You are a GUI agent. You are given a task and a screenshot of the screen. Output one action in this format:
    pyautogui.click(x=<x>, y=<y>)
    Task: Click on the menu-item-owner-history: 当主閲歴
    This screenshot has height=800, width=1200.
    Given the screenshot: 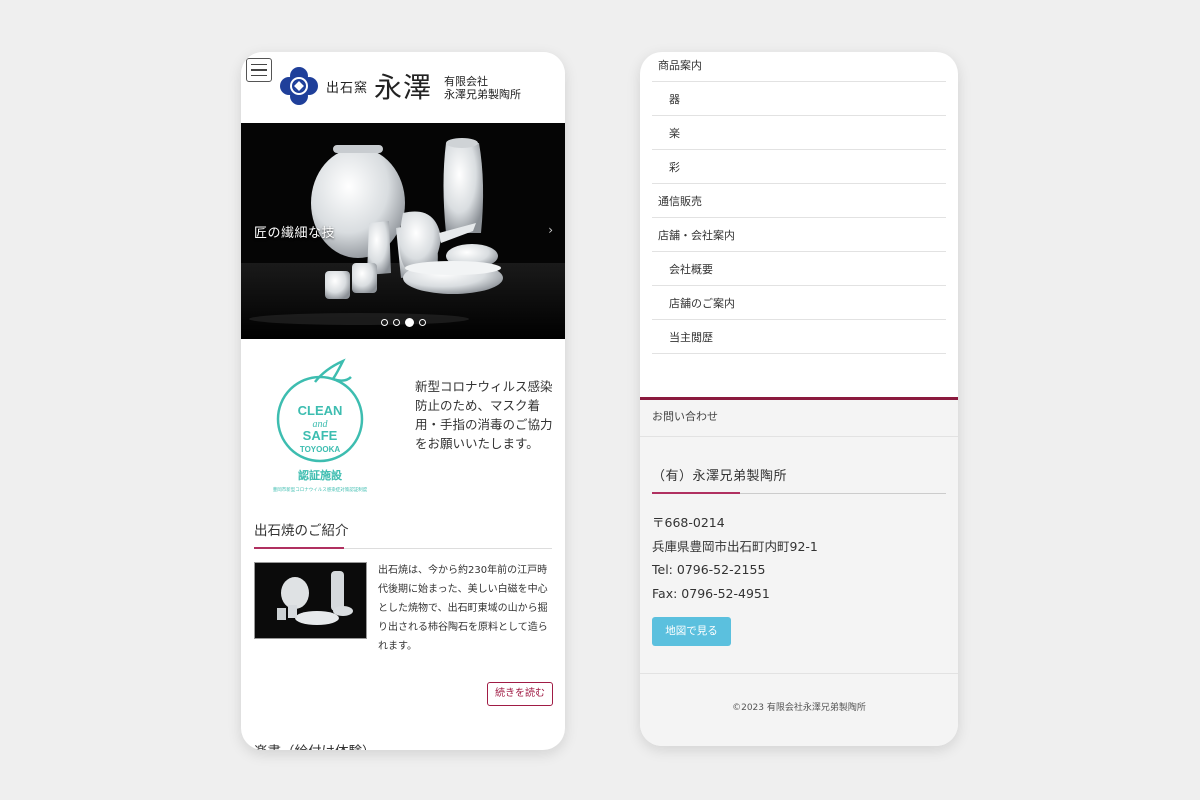 What is the action you would take?
    pyautogui.click(x=799, y=337)
    